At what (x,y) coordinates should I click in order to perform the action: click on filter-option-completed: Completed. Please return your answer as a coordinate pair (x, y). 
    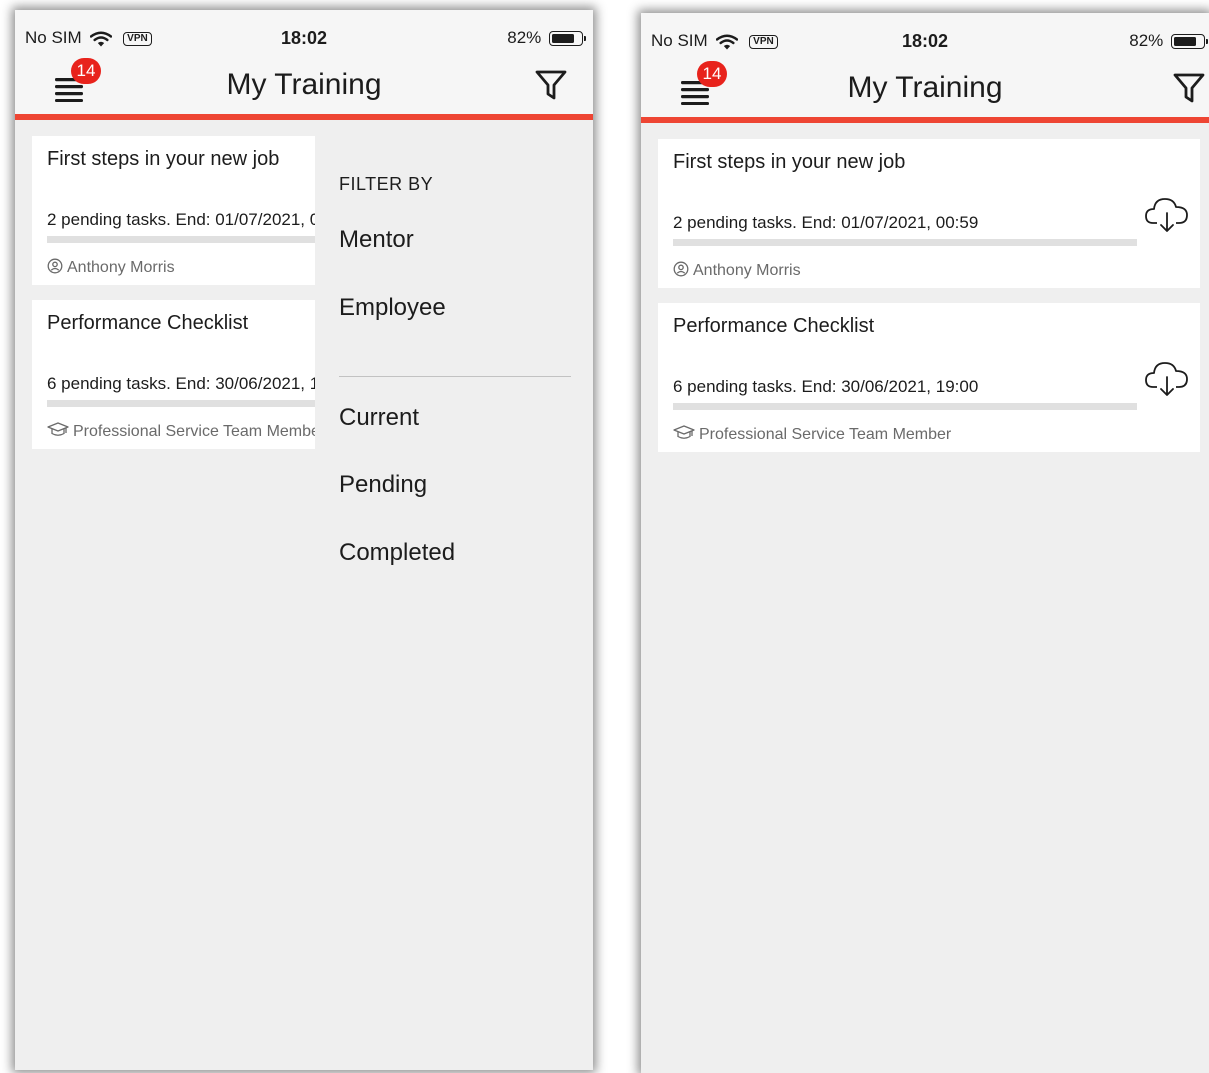
    Looking at the image, I should click on (397, 553).